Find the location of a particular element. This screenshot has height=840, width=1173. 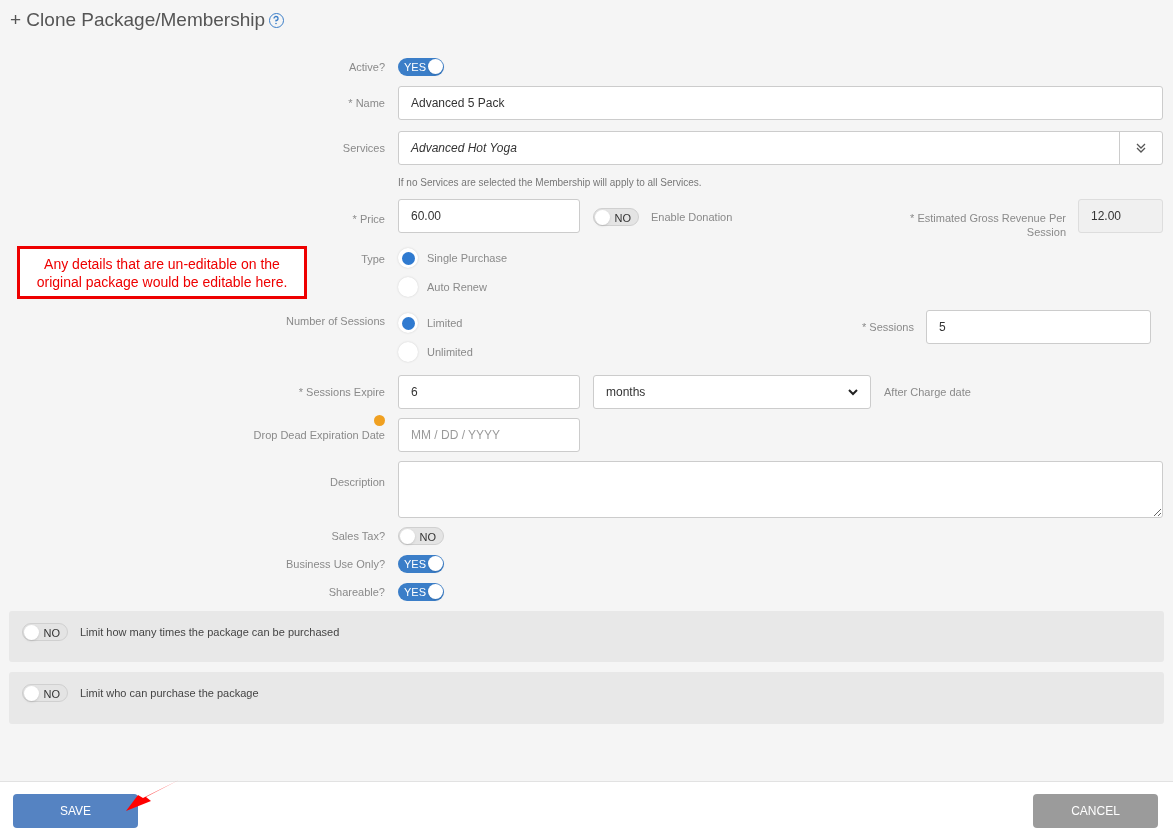

field-label: Shareable? is located at coordinates (356, 592).